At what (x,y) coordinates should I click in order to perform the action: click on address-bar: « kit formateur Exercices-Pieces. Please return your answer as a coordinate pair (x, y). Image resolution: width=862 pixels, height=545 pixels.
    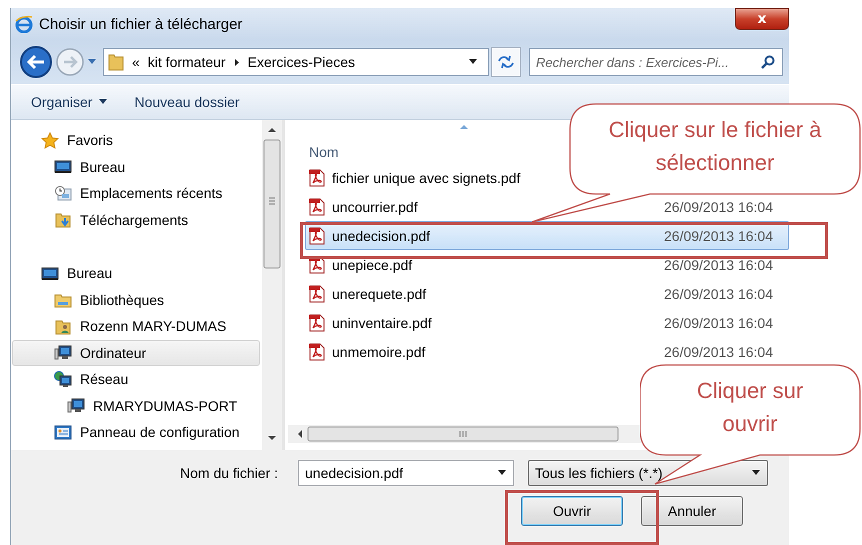
    Looking at the image, I should click on (296, 62).